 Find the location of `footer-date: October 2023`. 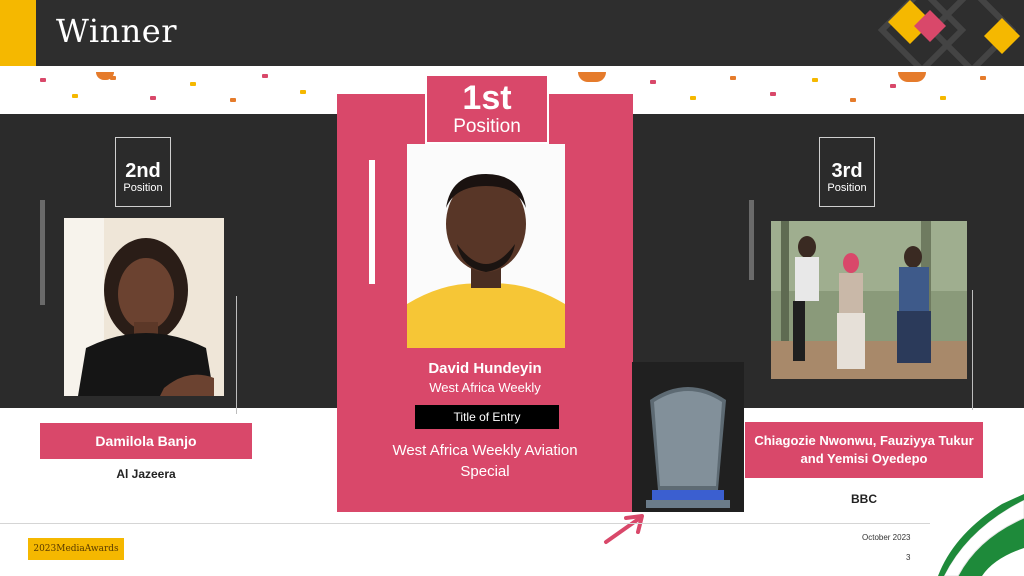

footer-date: October 2023 is located at coordinates (886, 537).